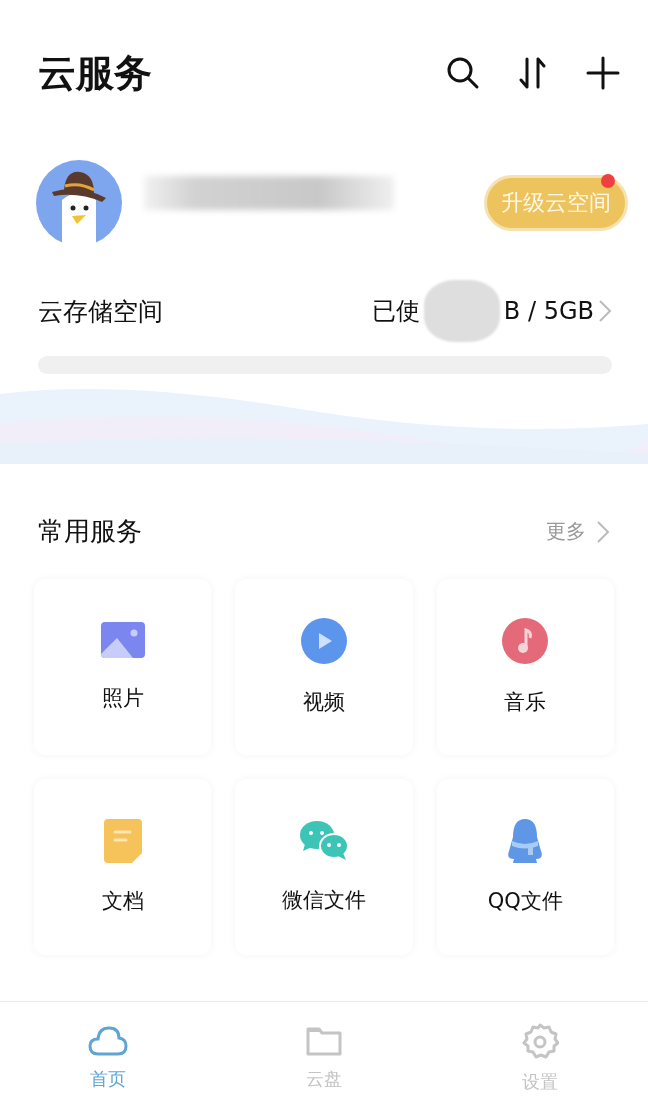 The width and height of the screenshot is (648, 1114). Describe the element at coordinates (324, 841) in the screenshot. I see `chat-bubbles-icon` at that location.